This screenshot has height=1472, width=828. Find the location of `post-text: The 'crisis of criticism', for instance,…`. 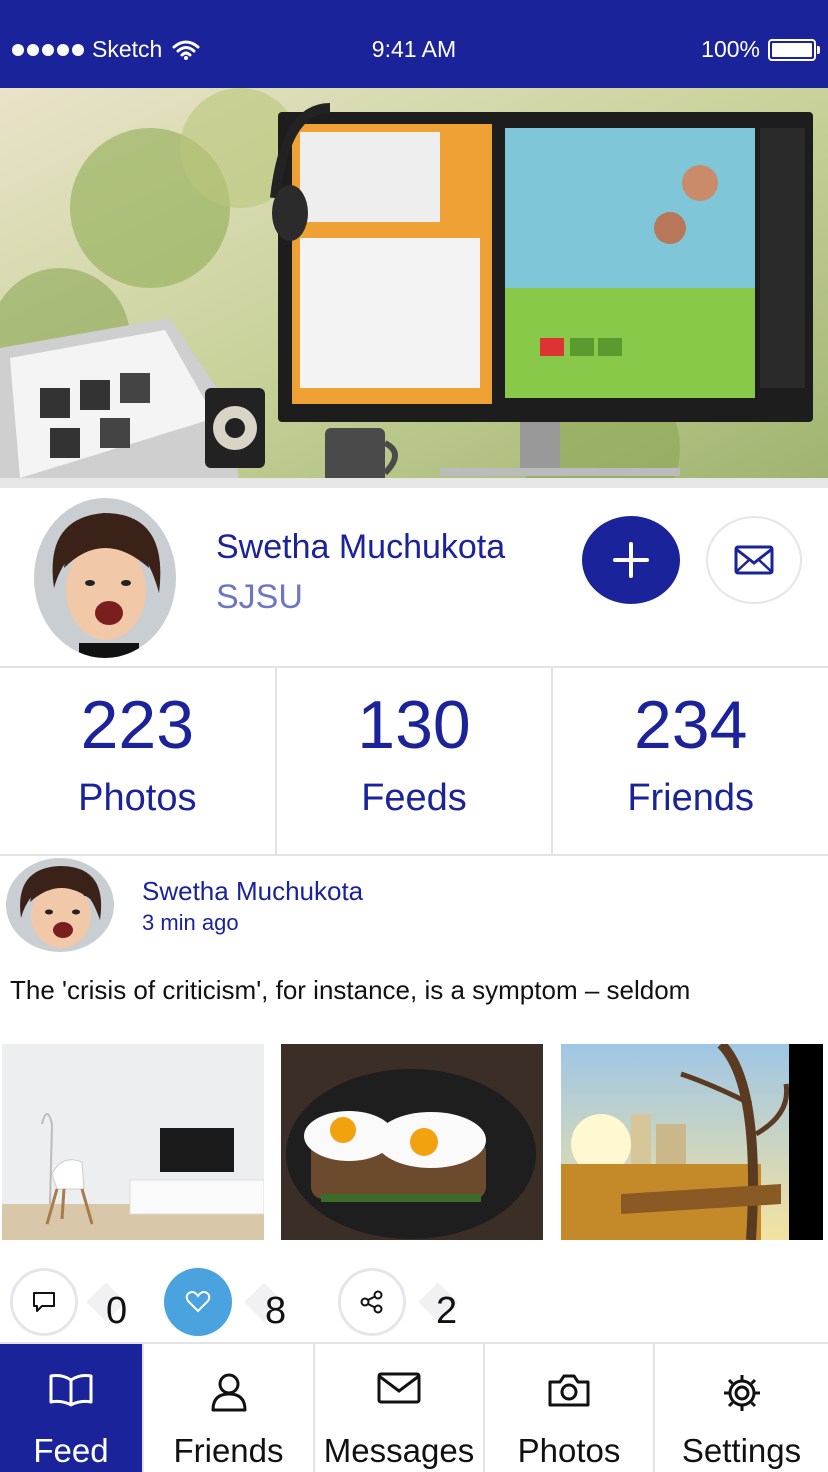

post-text: The 'crisis of criticism', for instance,… is located at coordinates (350, 990).